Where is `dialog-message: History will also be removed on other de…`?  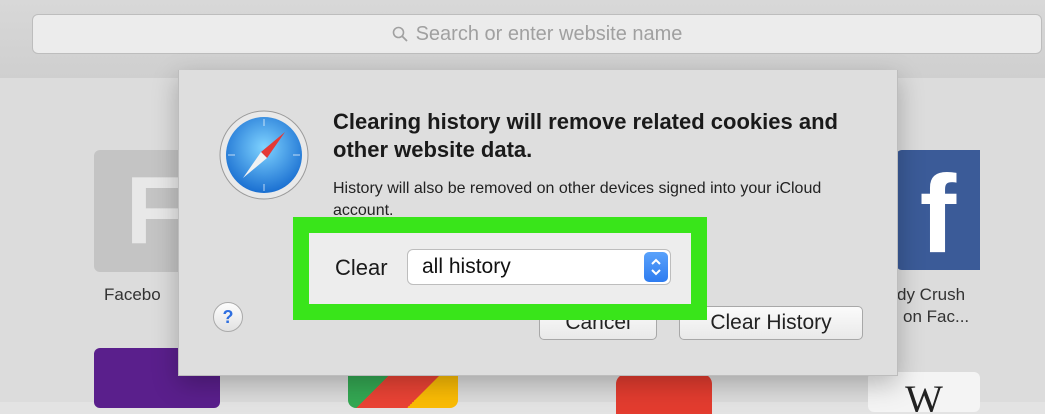
dialog-message: History will also be removed on other de… is located at coordinates (577, 199).